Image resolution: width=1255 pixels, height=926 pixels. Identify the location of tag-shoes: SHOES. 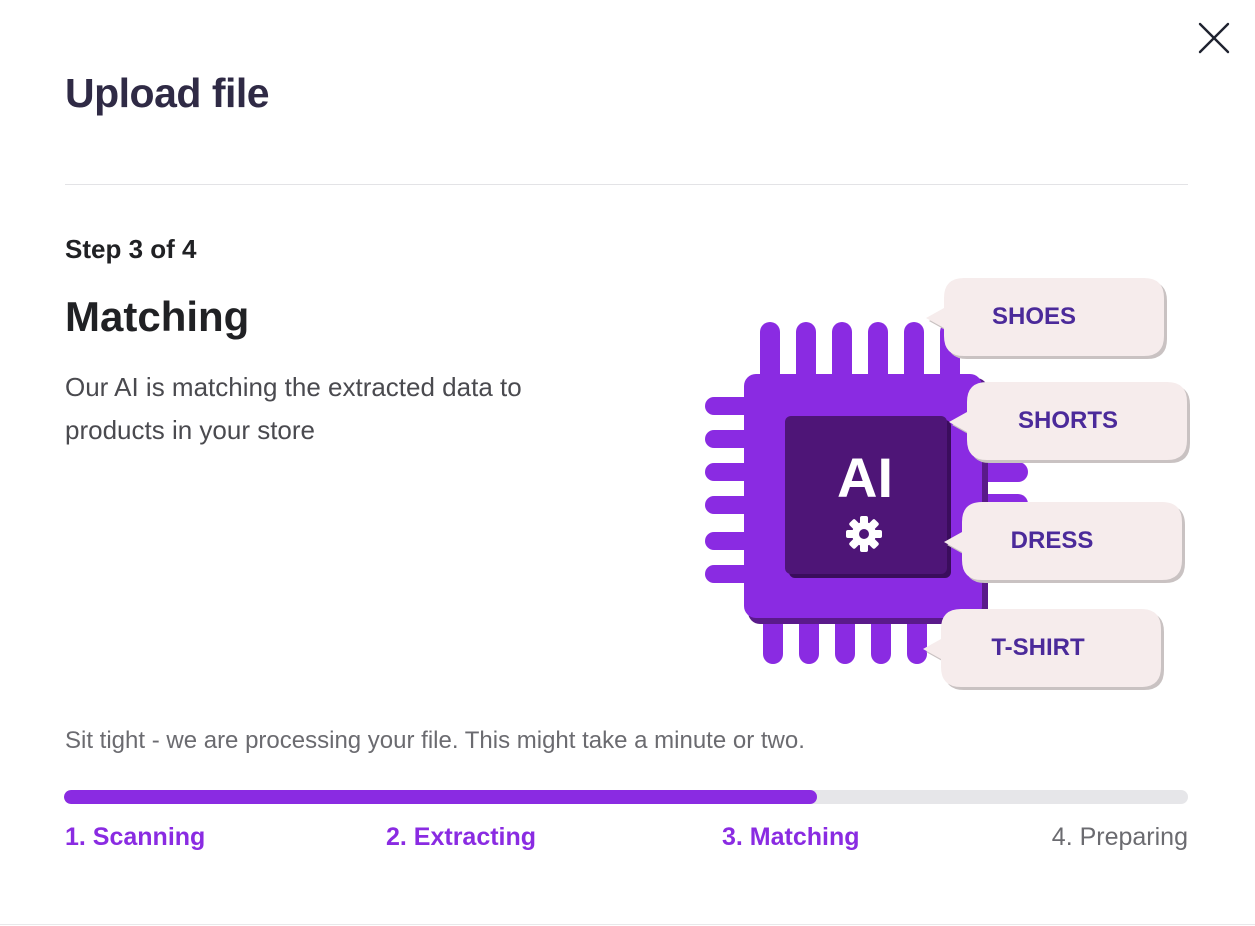
(1046, 318).